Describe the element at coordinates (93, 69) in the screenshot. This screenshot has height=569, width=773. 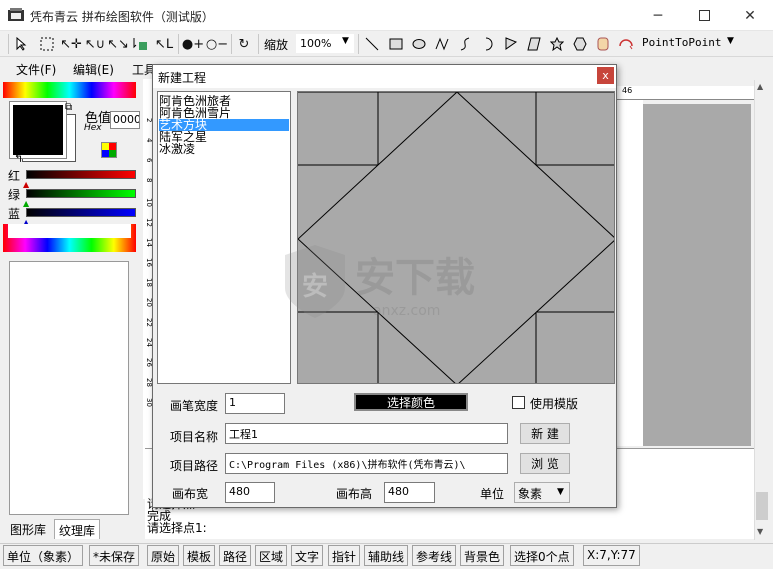
I see `menu-edit: 编辑(E)` at that location.